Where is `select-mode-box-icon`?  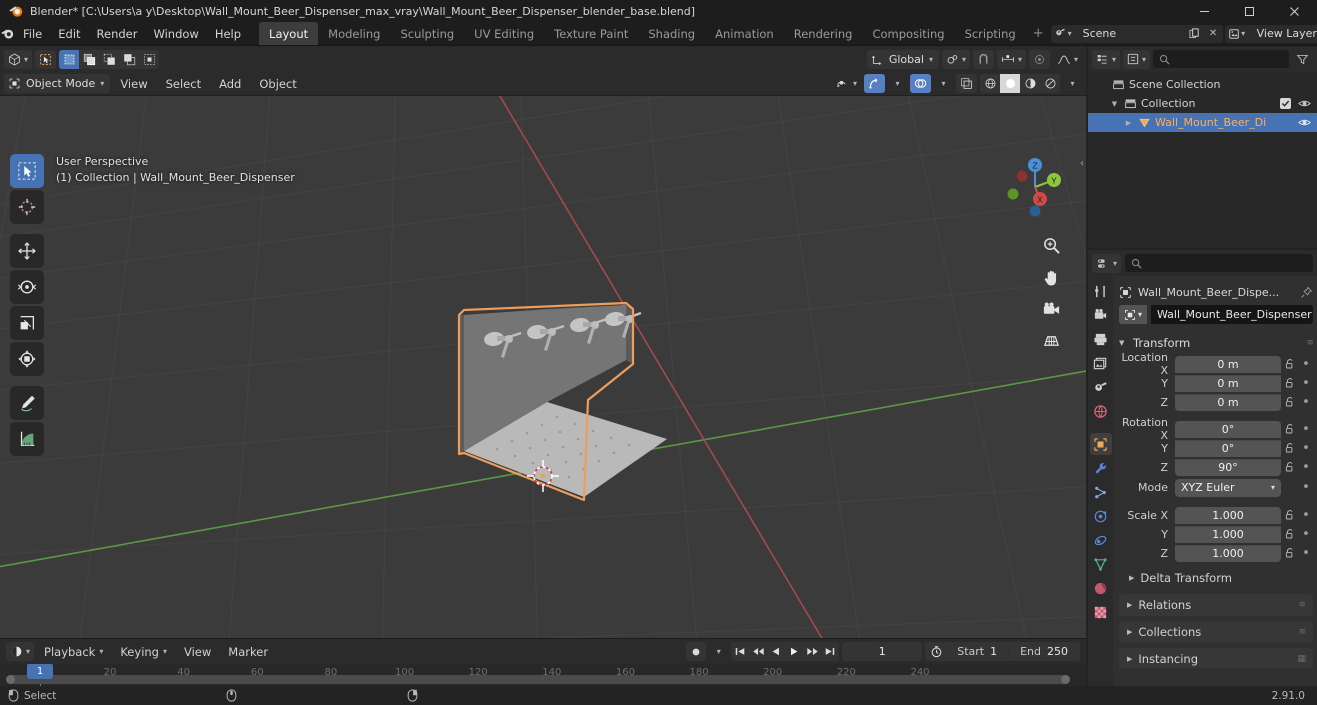 select-mode-box-icon is located at coordinates (46, 59).